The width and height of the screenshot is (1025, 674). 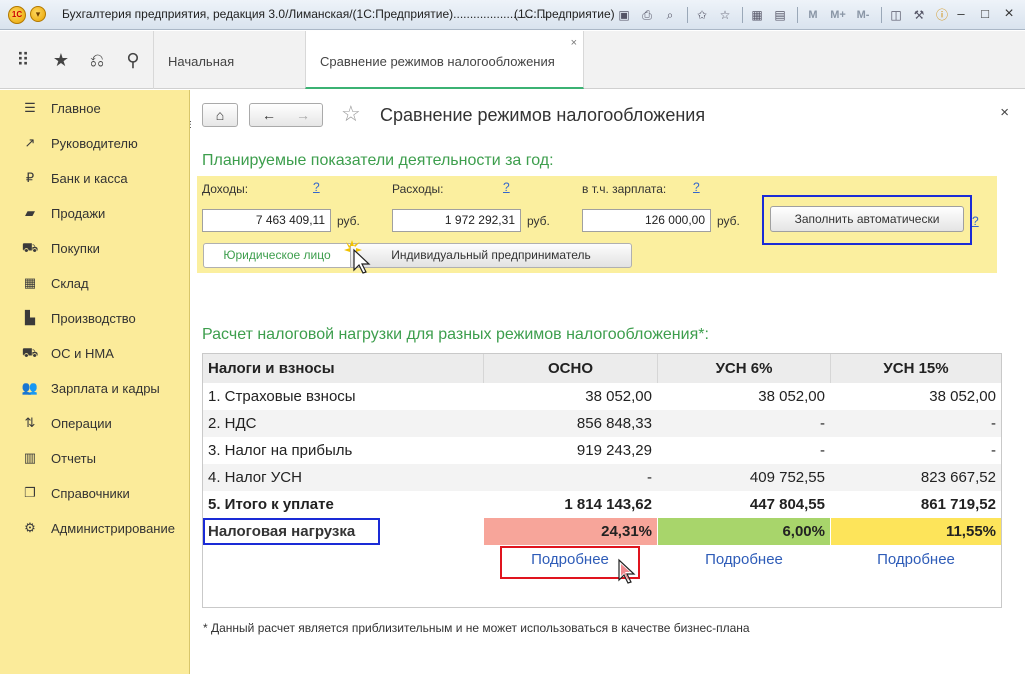 I want to click on row-label: 3. Налог на прибыль, so click(x=280, y=450).